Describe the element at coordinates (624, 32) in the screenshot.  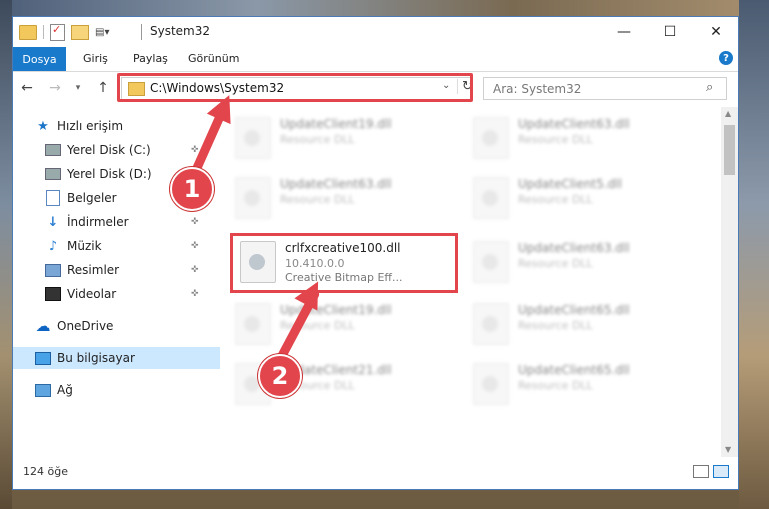
I see `minimize-button: —` at that location.